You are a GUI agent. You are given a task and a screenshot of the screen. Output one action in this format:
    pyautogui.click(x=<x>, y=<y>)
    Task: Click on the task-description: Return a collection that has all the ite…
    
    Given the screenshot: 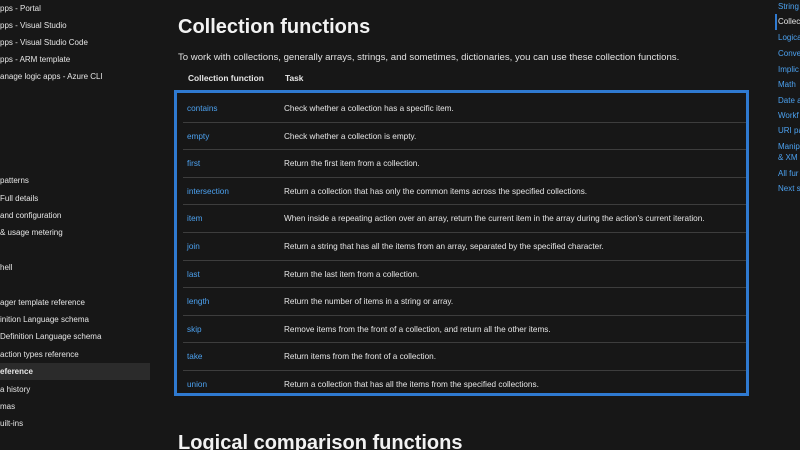 What is the action you would take?
    pyautogui.click(x=411, y=384)
    